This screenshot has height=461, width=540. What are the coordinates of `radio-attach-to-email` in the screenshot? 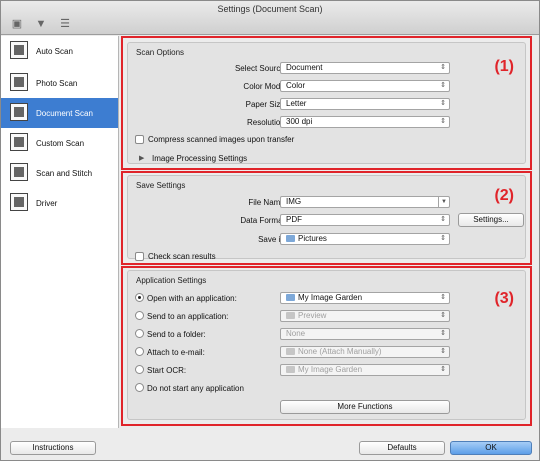 It's located at (139, 351).